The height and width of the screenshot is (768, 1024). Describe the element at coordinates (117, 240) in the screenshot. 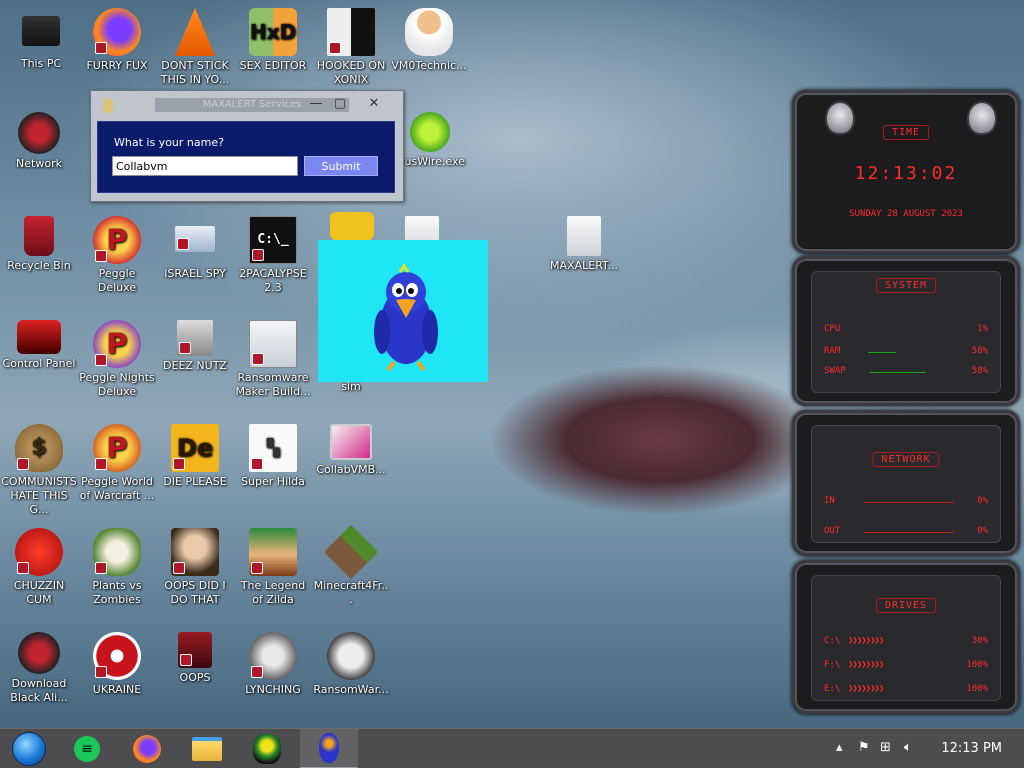

I see `peggle-icon: P` at that location.